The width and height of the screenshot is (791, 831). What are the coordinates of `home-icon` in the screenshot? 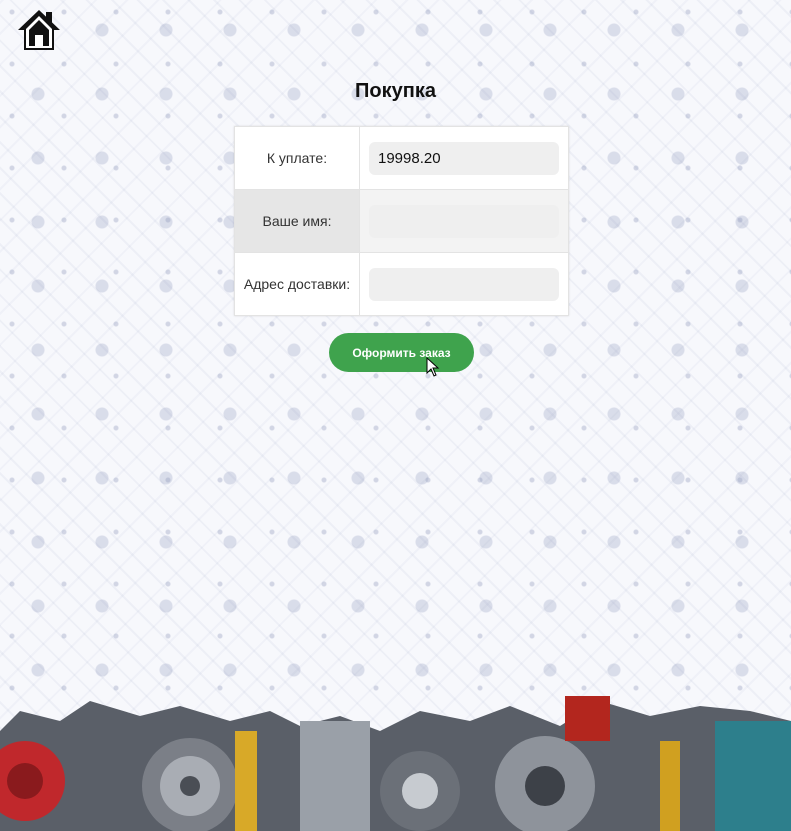 It's located at (39, 30).